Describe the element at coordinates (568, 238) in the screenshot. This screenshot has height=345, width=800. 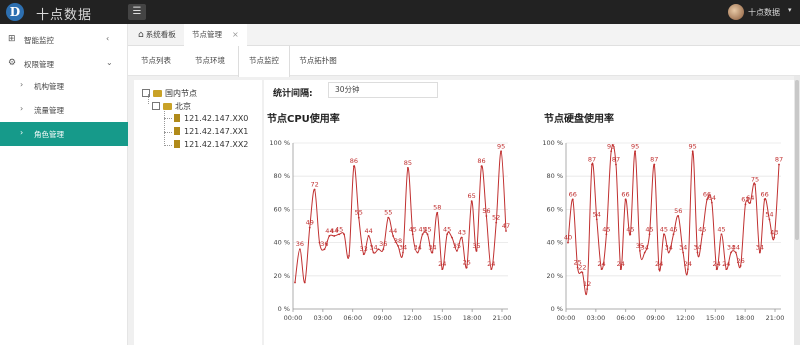
I see `data-label: 40` at that location.